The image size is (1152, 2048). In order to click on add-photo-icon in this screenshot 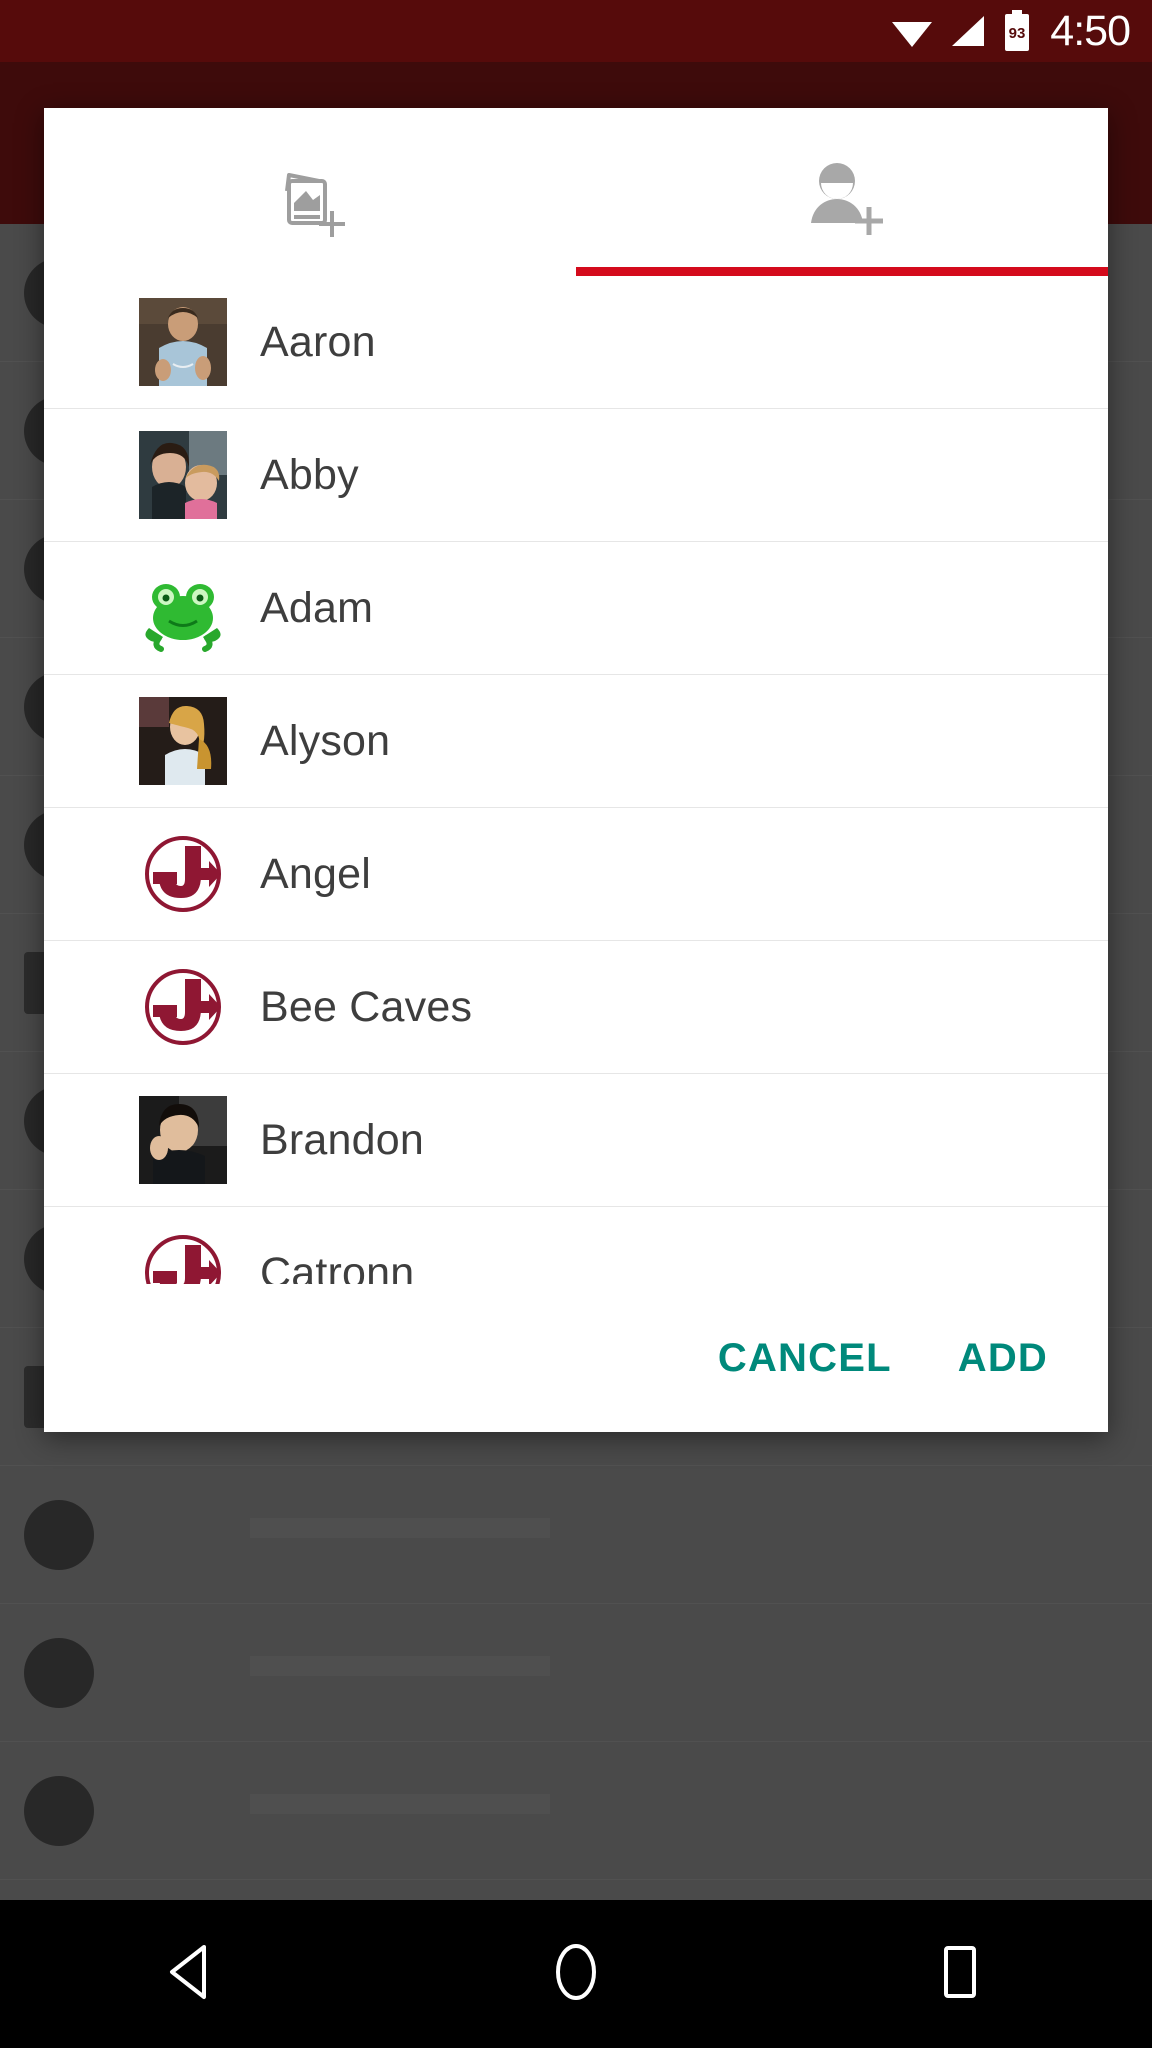, I will do `click(310, 198)`.